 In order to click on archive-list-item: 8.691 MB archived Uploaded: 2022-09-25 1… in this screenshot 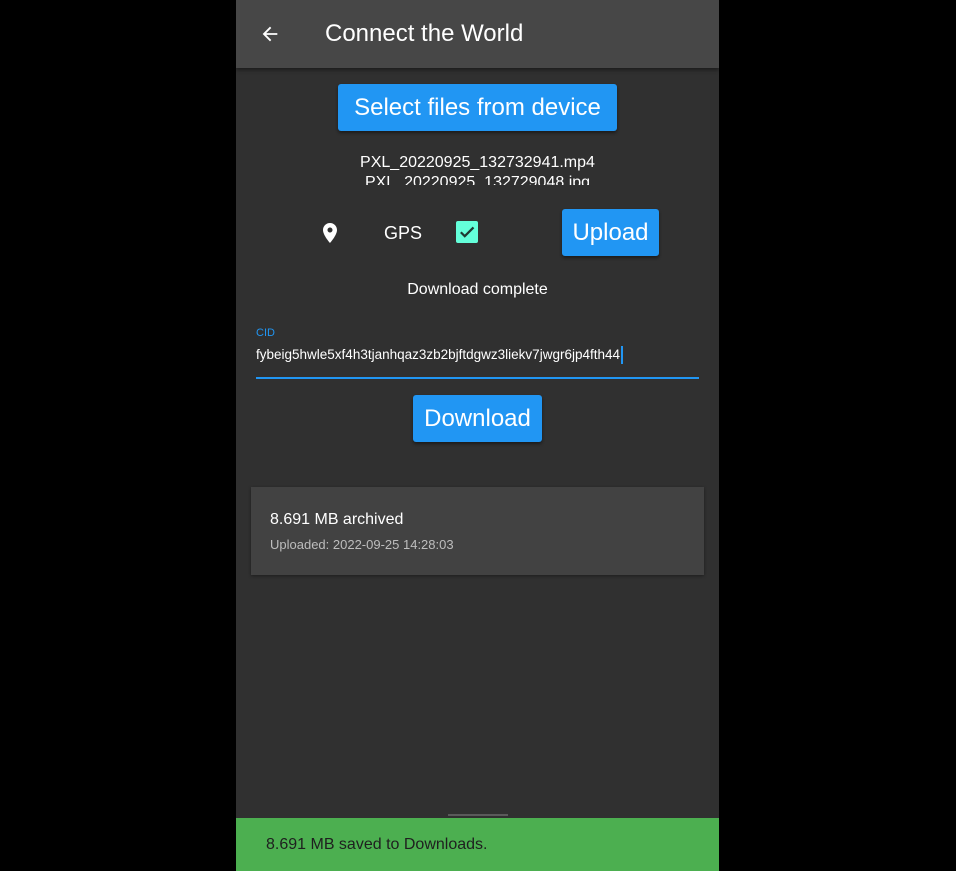, I will do `click(477, 531)`.